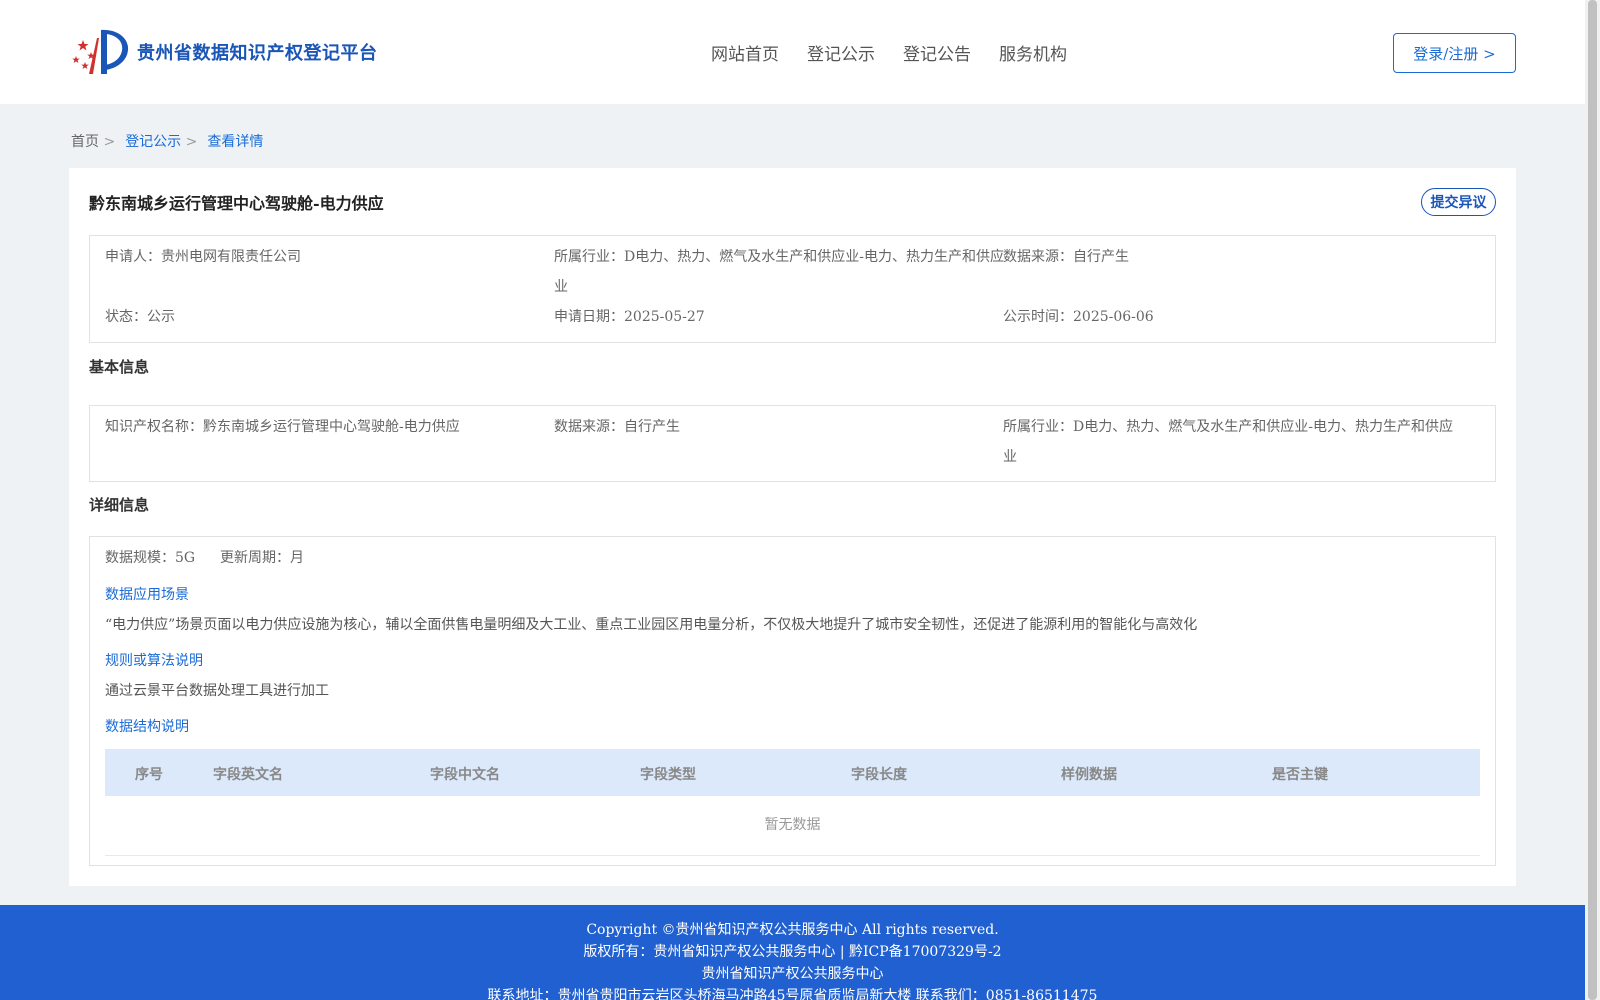  What do you see at coordinates (937, 52) in the screenshot?
I see `nav-item-registration-announcement: 登记公告` at bounding box center [937, 52].